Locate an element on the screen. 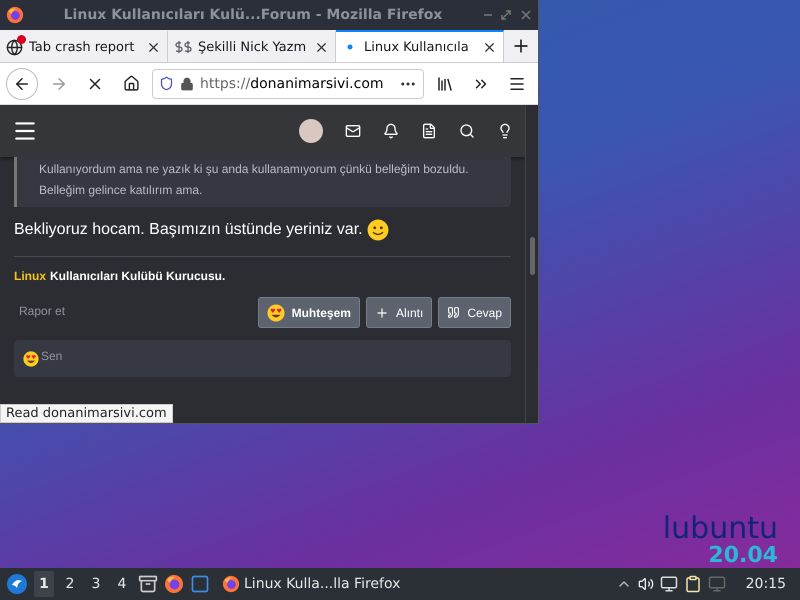 The height and width of the screenshot is (600, 800). workspace-button: 2 is located at coordinates (70, 584).